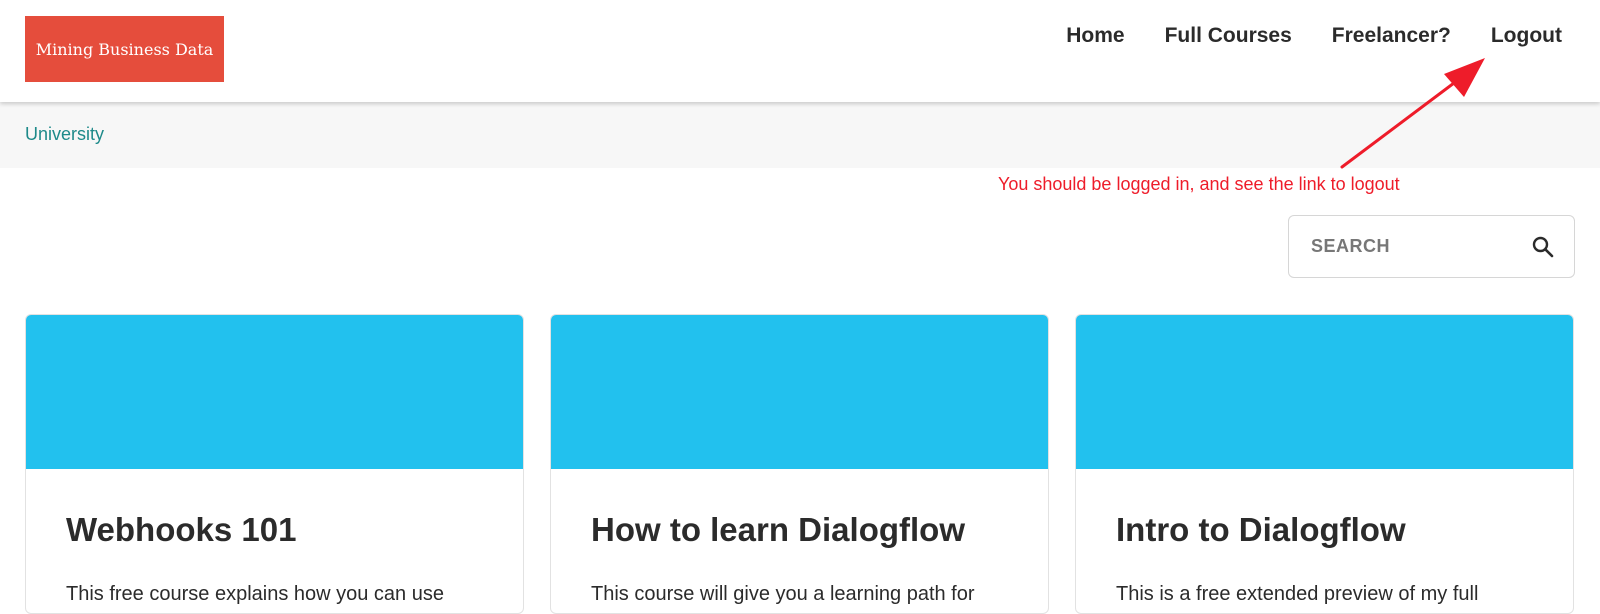 The height and width of the screenshot is (614, 1600). What do you see at coordinates (124, 49) in the screenshot?
I see `site-logo: Mining Business Data` at bounding box center [124, 49].